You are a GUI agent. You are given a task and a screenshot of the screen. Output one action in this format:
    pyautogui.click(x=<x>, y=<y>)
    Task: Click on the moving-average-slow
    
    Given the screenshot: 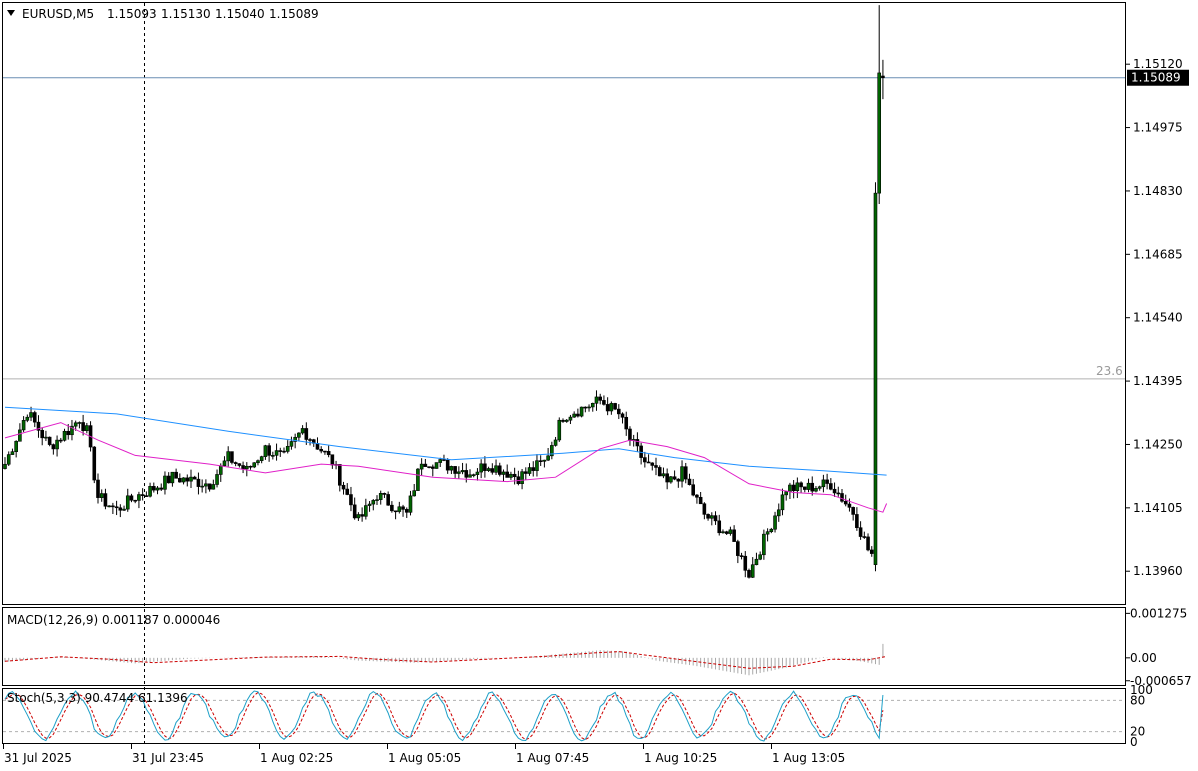 What is the action you would take?
    pyautogui.click(x=445, y=441)
    